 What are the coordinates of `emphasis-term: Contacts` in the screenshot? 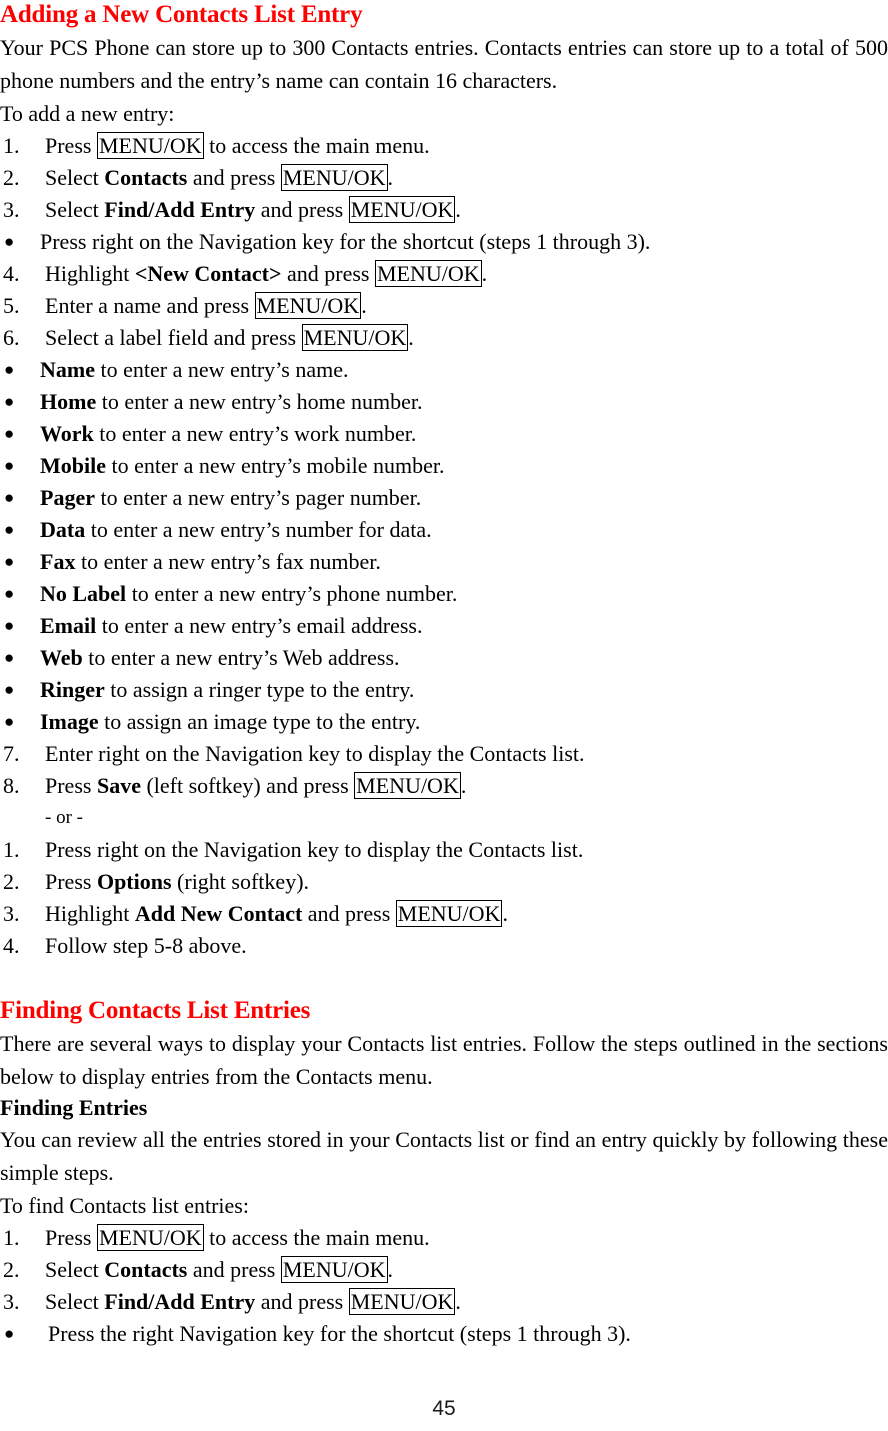 It's located at (146, 177).